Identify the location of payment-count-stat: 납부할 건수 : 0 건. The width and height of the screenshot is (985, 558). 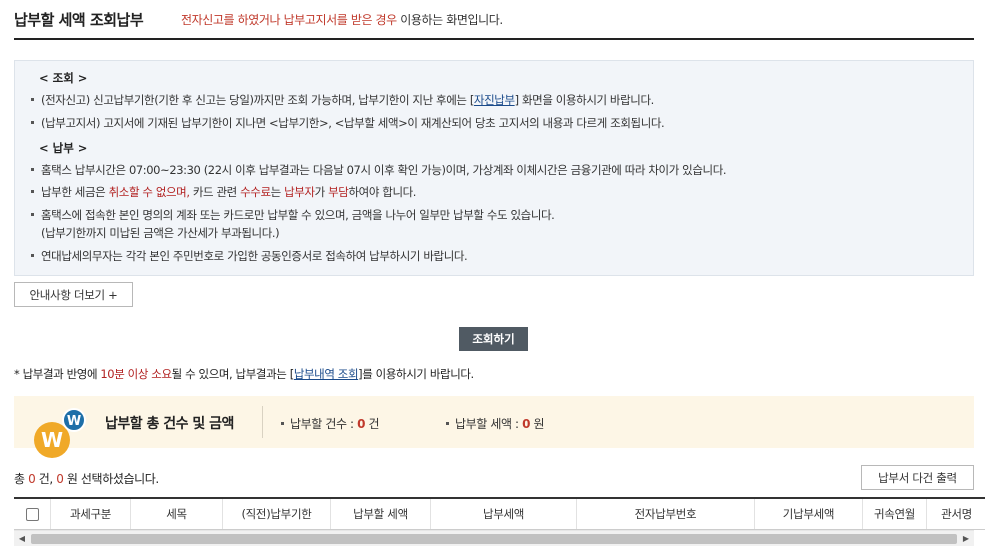
(330, 423).